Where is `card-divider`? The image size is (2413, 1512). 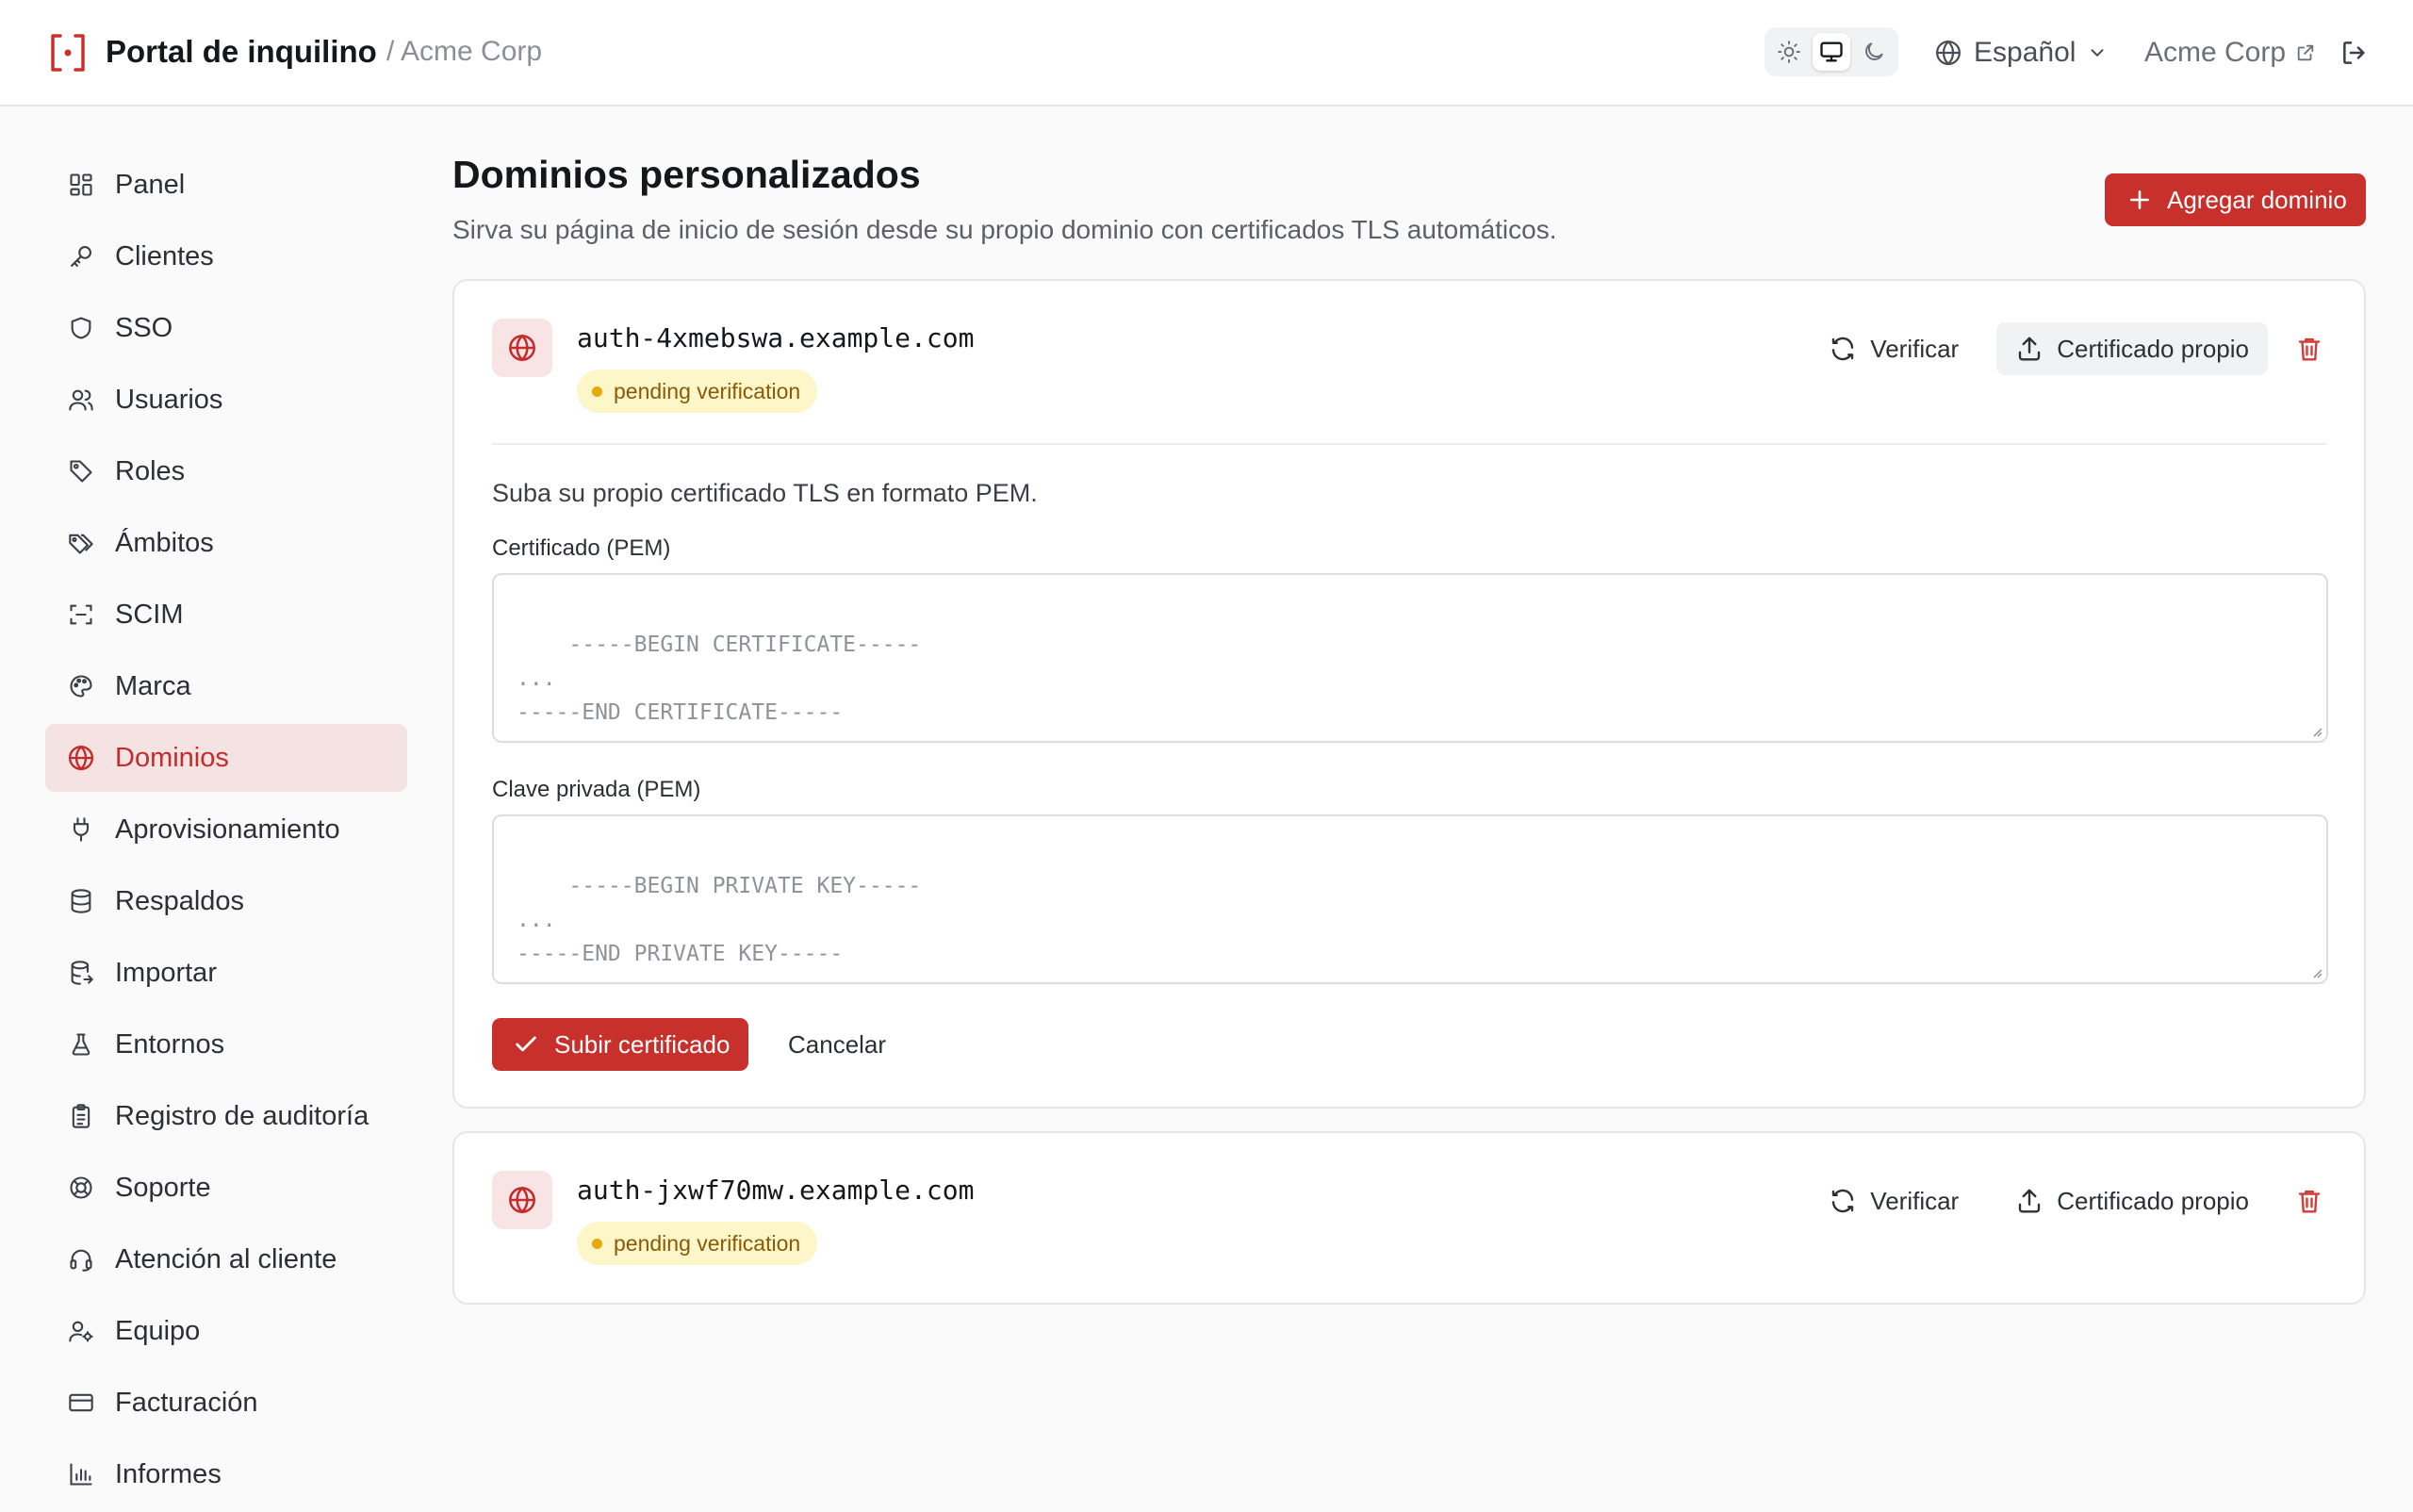 card-divider is located at coordinates (1409, 444).